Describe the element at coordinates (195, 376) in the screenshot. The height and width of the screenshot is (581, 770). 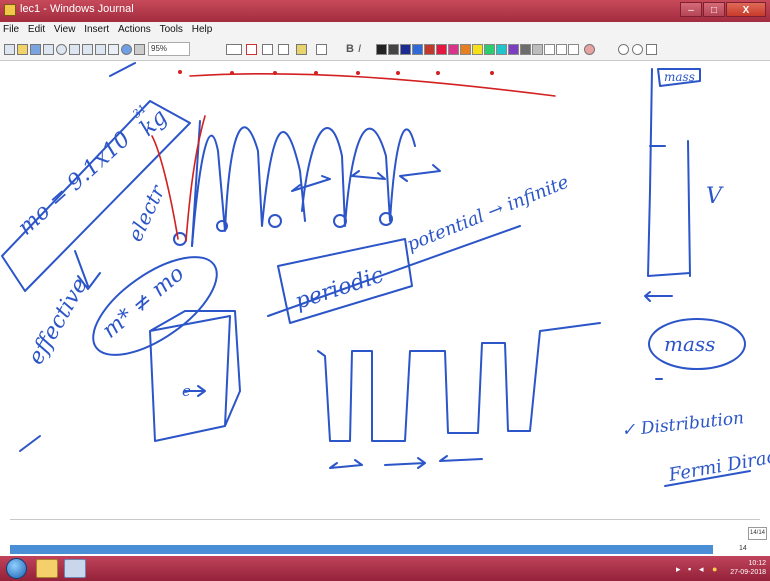
I see `cube` at that location.